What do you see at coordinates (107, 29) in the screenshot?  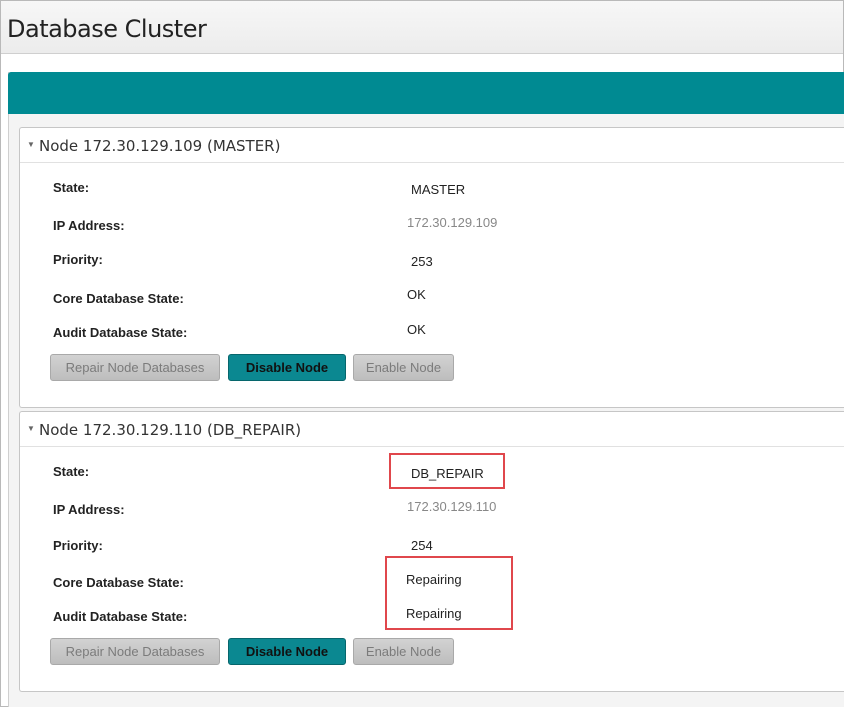 I see `page-title: Database Cluster` at bounding box center [107, 29].